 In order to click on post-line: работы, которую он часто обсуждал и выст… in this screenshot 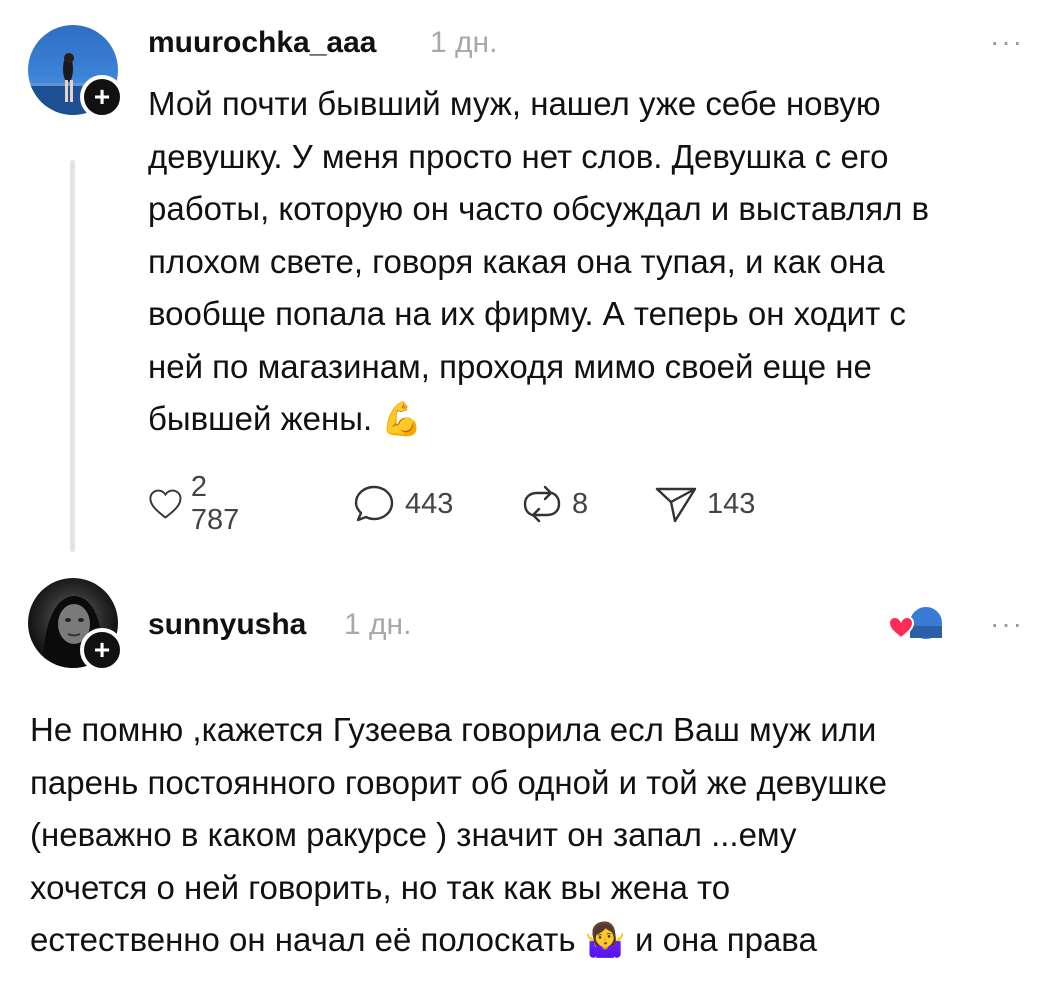, I will do `click(539, 208)`.